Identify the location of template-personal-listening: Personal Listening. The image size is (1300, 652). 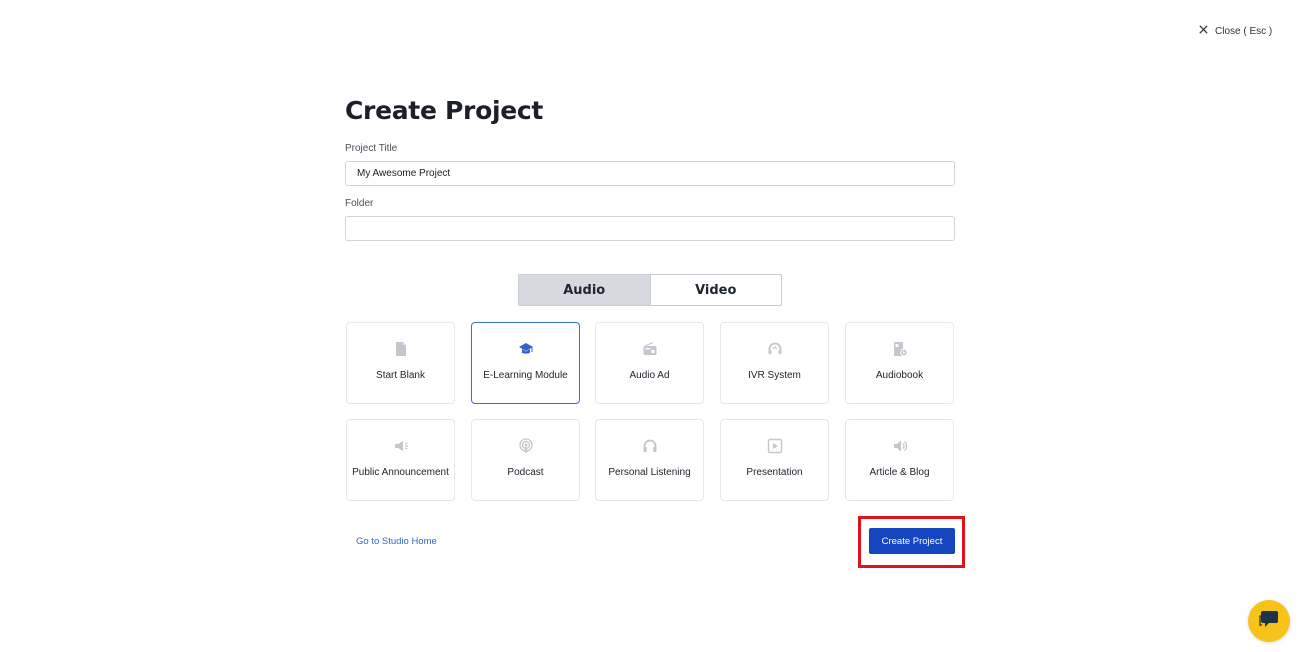
(649, 460).